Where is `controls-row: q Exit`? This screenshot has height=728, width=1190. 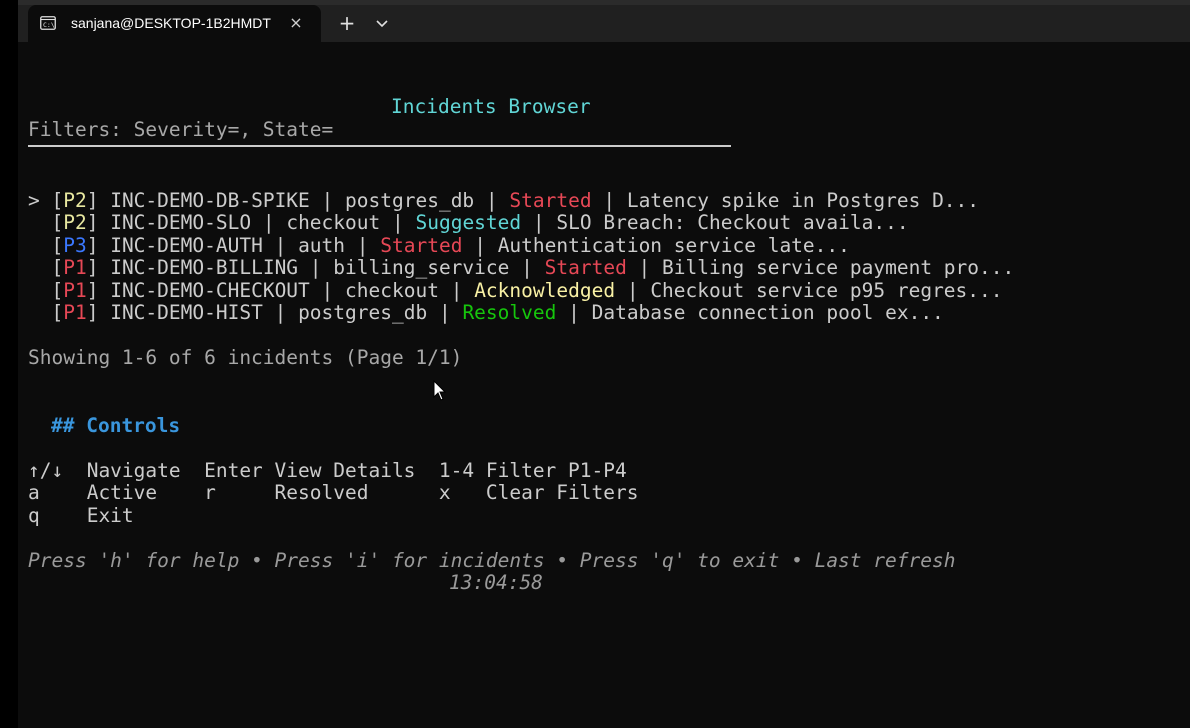 controls-row: q Exit is located at coordinates (81, 515).